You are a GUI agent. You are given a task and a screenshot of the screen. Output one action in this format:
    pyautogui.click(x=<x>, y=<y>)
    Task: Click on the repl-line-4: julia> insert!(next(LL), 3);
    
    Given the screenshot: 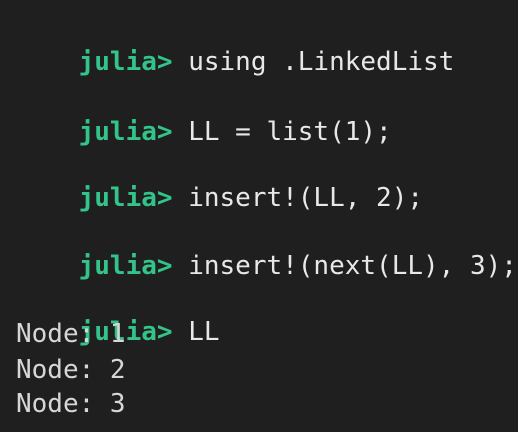 What is the action you would take?
    pyautogui.click(x=266, y=249)
    